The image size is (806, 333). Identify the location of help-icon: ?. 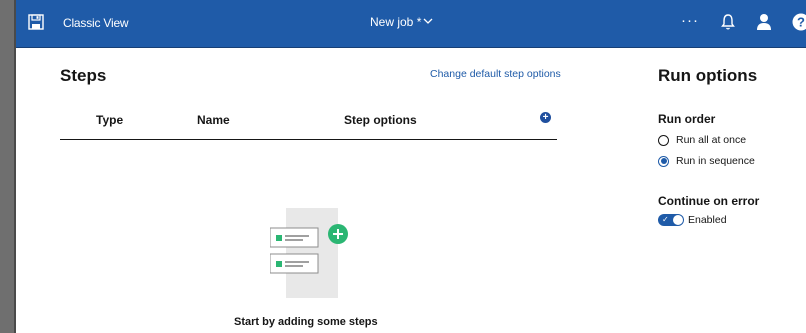
(799, 22).